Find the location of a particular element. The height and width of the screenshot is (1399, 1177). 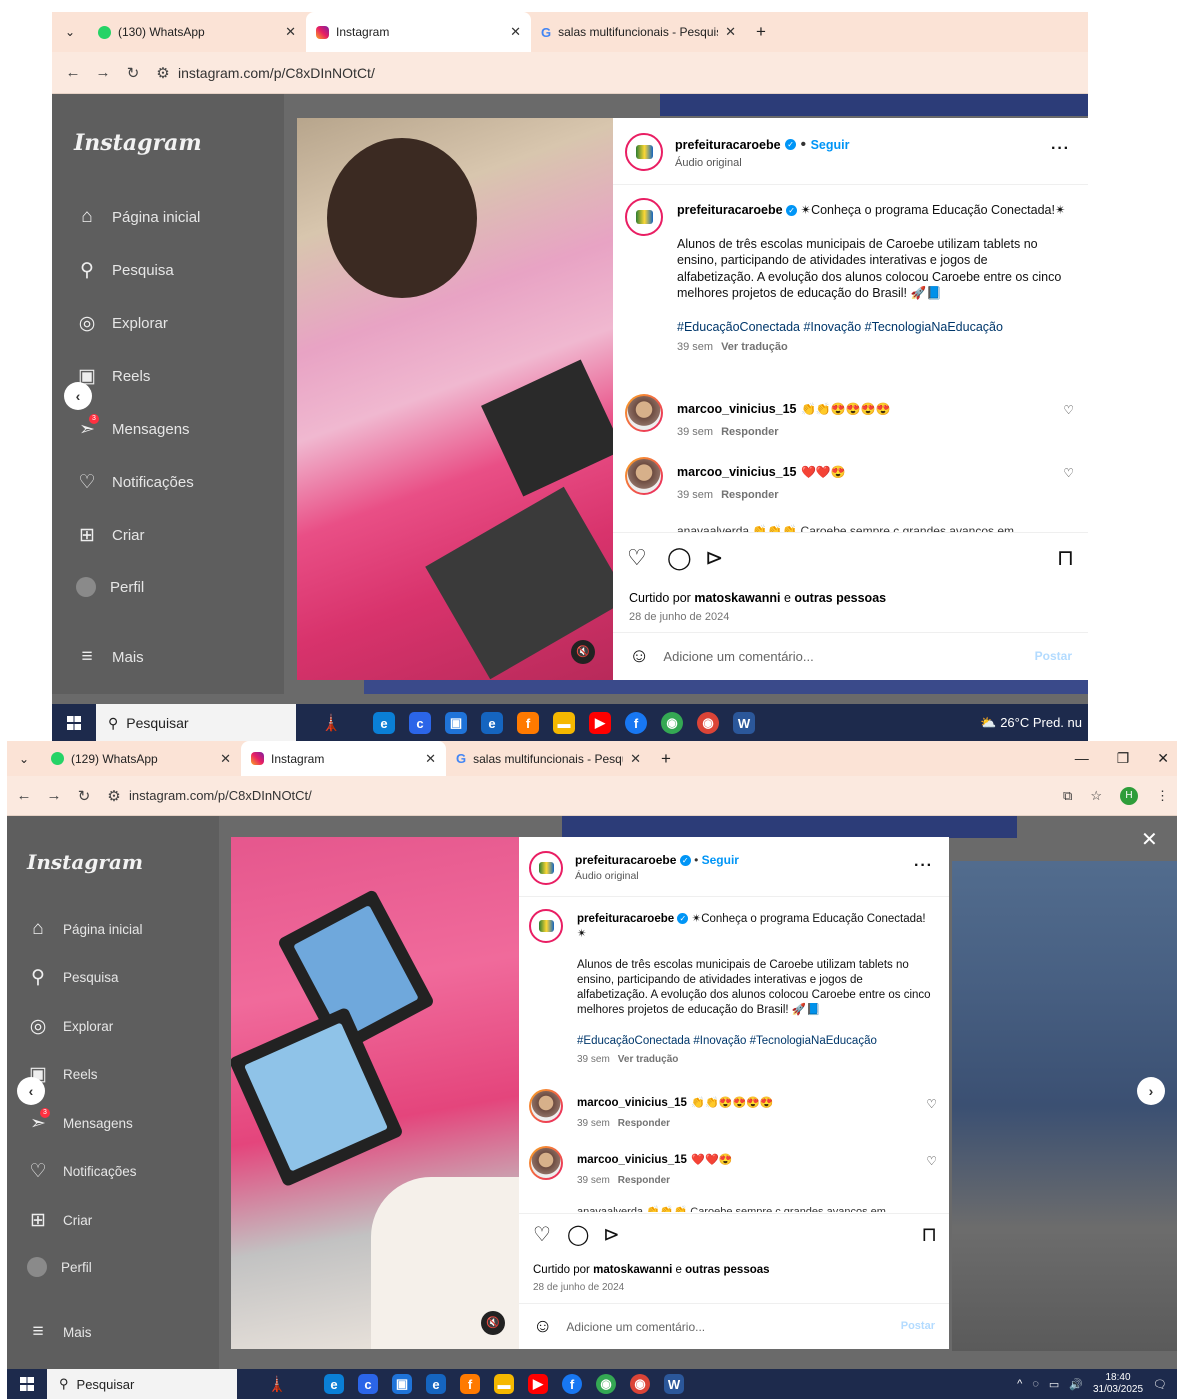

network-icon: ◌ is located at coordinates (1035, 1384).